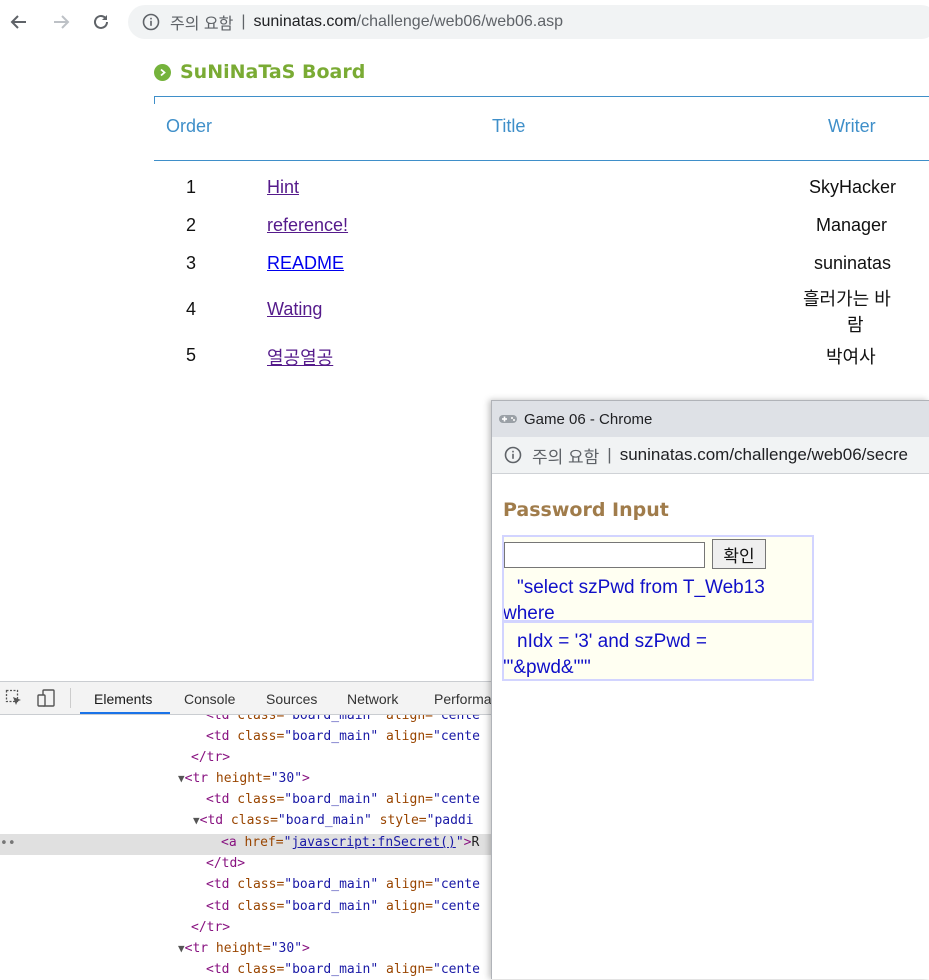  I want to click on popup-security-label: 주의 요함, so click(566, 457).